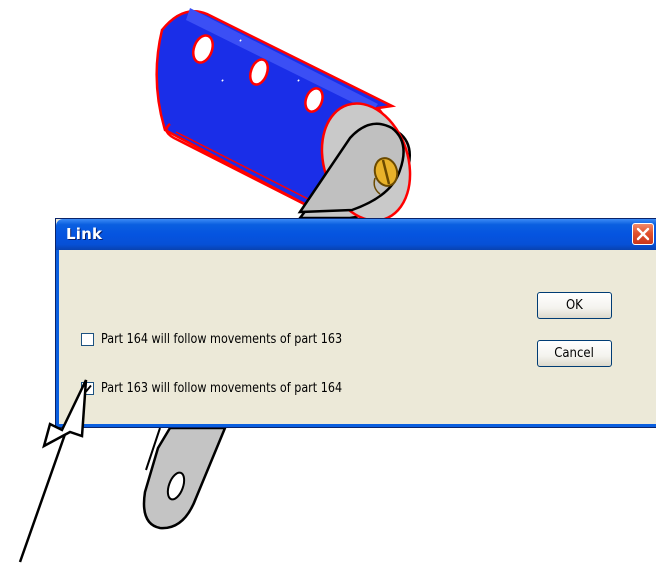 This screenshot has height=565, width=656. I want to click on cancel-button-label: Cancel, so click(574, 353).